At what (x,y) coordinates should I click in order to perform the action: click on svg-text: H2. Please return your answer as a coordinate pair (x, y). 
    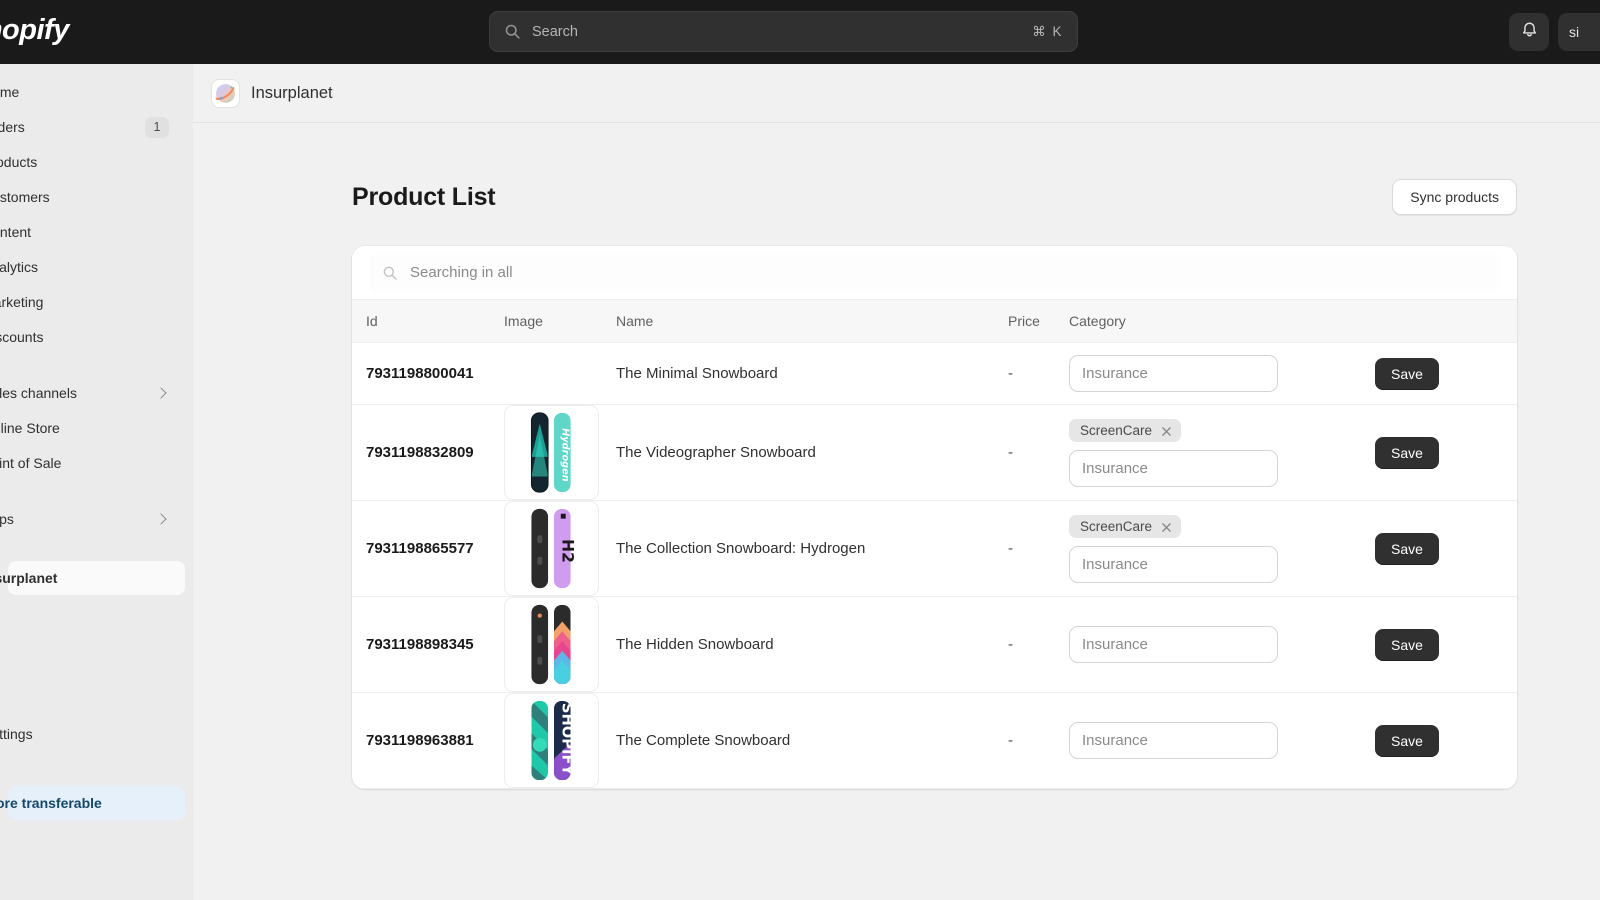
    Looking at the image, I should click on (567, 551).